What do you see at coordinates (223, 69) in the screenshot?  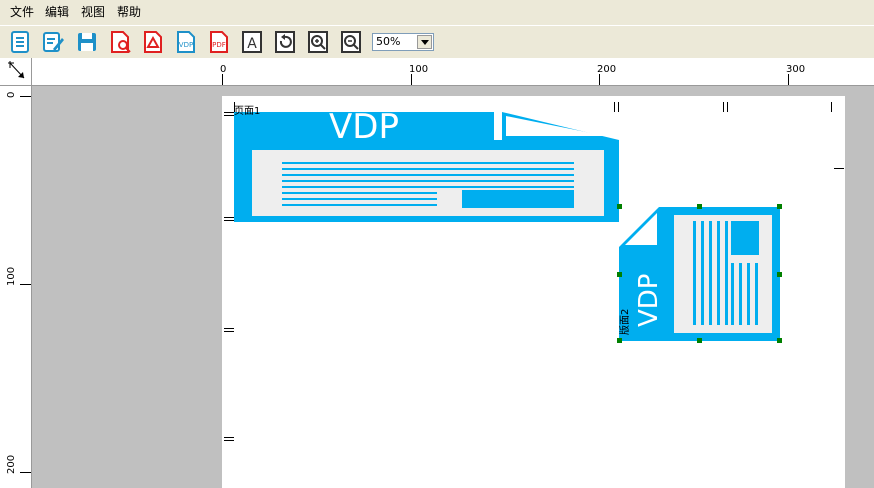 I see `h-ruler-label: 0` at bounding box center [223, 69].